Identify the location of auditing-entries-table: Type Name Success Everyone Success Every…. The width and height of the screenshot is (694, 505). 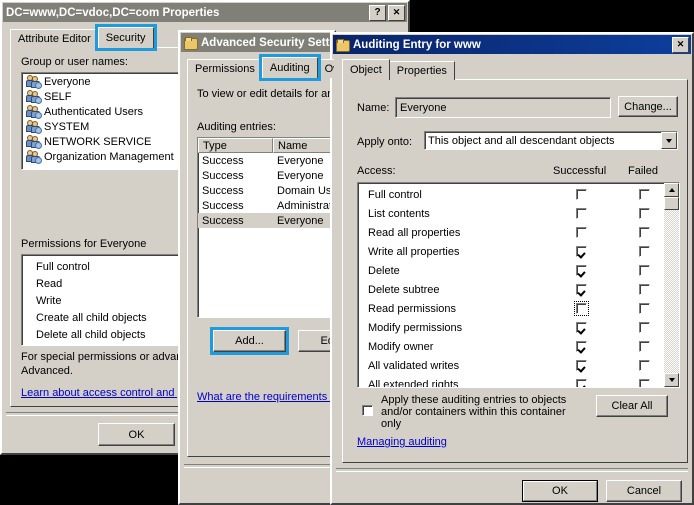
(265, 227).